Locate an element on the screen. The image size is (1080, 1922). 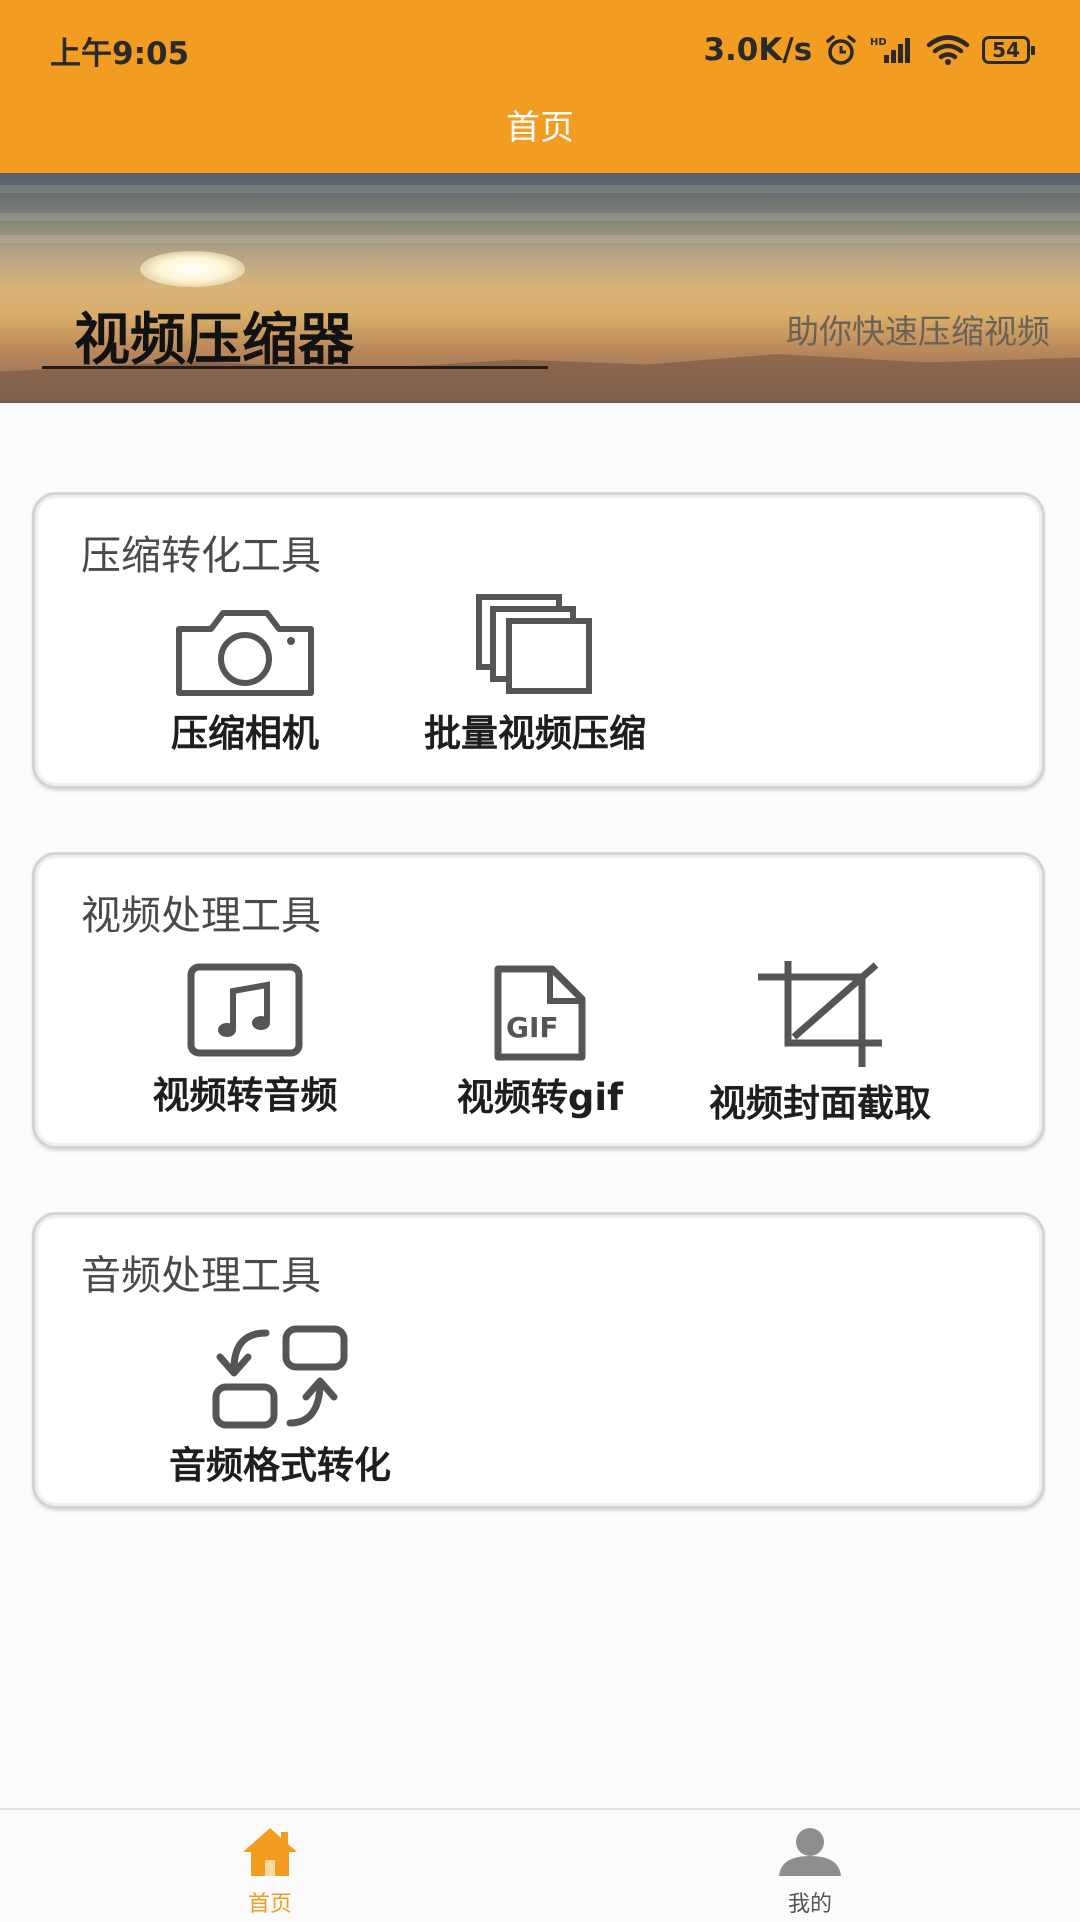
app-header: 首页 is located at coordinates (540, 136).